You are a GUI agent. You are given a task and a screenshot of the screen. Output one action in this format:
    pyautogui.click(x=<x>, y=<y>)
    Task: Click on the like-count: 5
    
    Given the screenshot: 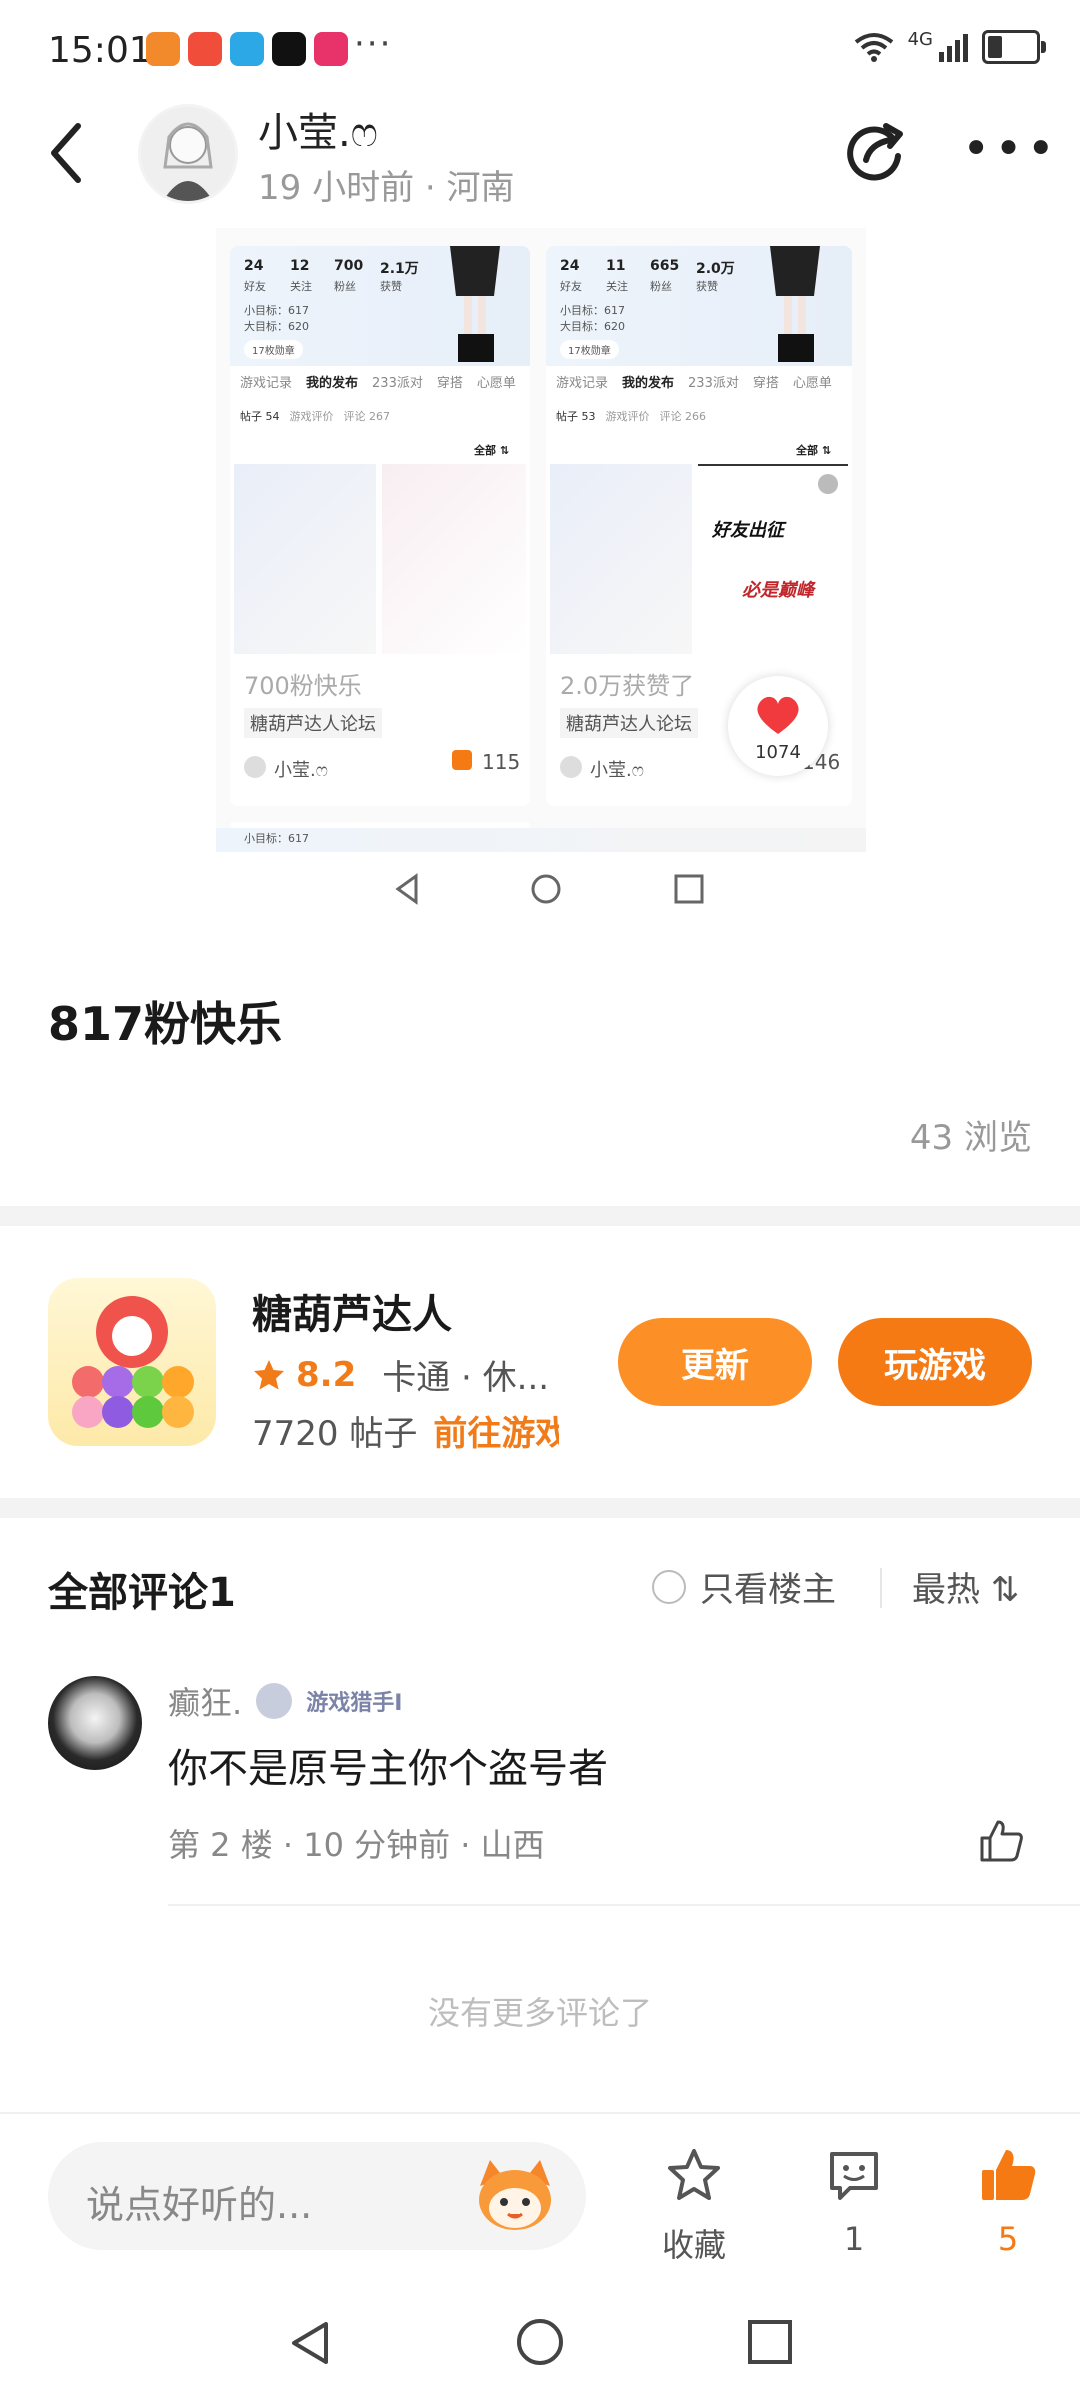 What is the action you would take?
    pyautogui.click(x=1008, y=2239)
    